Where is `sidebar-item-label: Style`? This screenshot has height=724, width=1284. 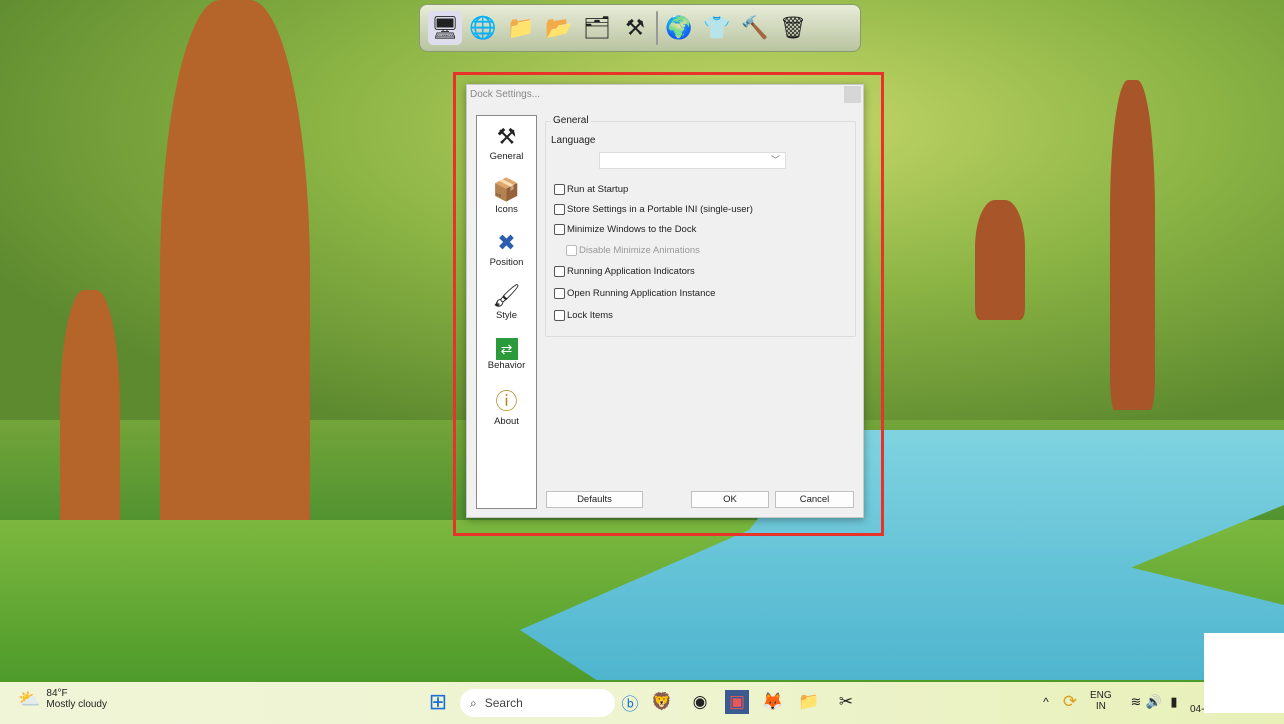
sidebar-item-label: Style is located at coordinates (506, 315).